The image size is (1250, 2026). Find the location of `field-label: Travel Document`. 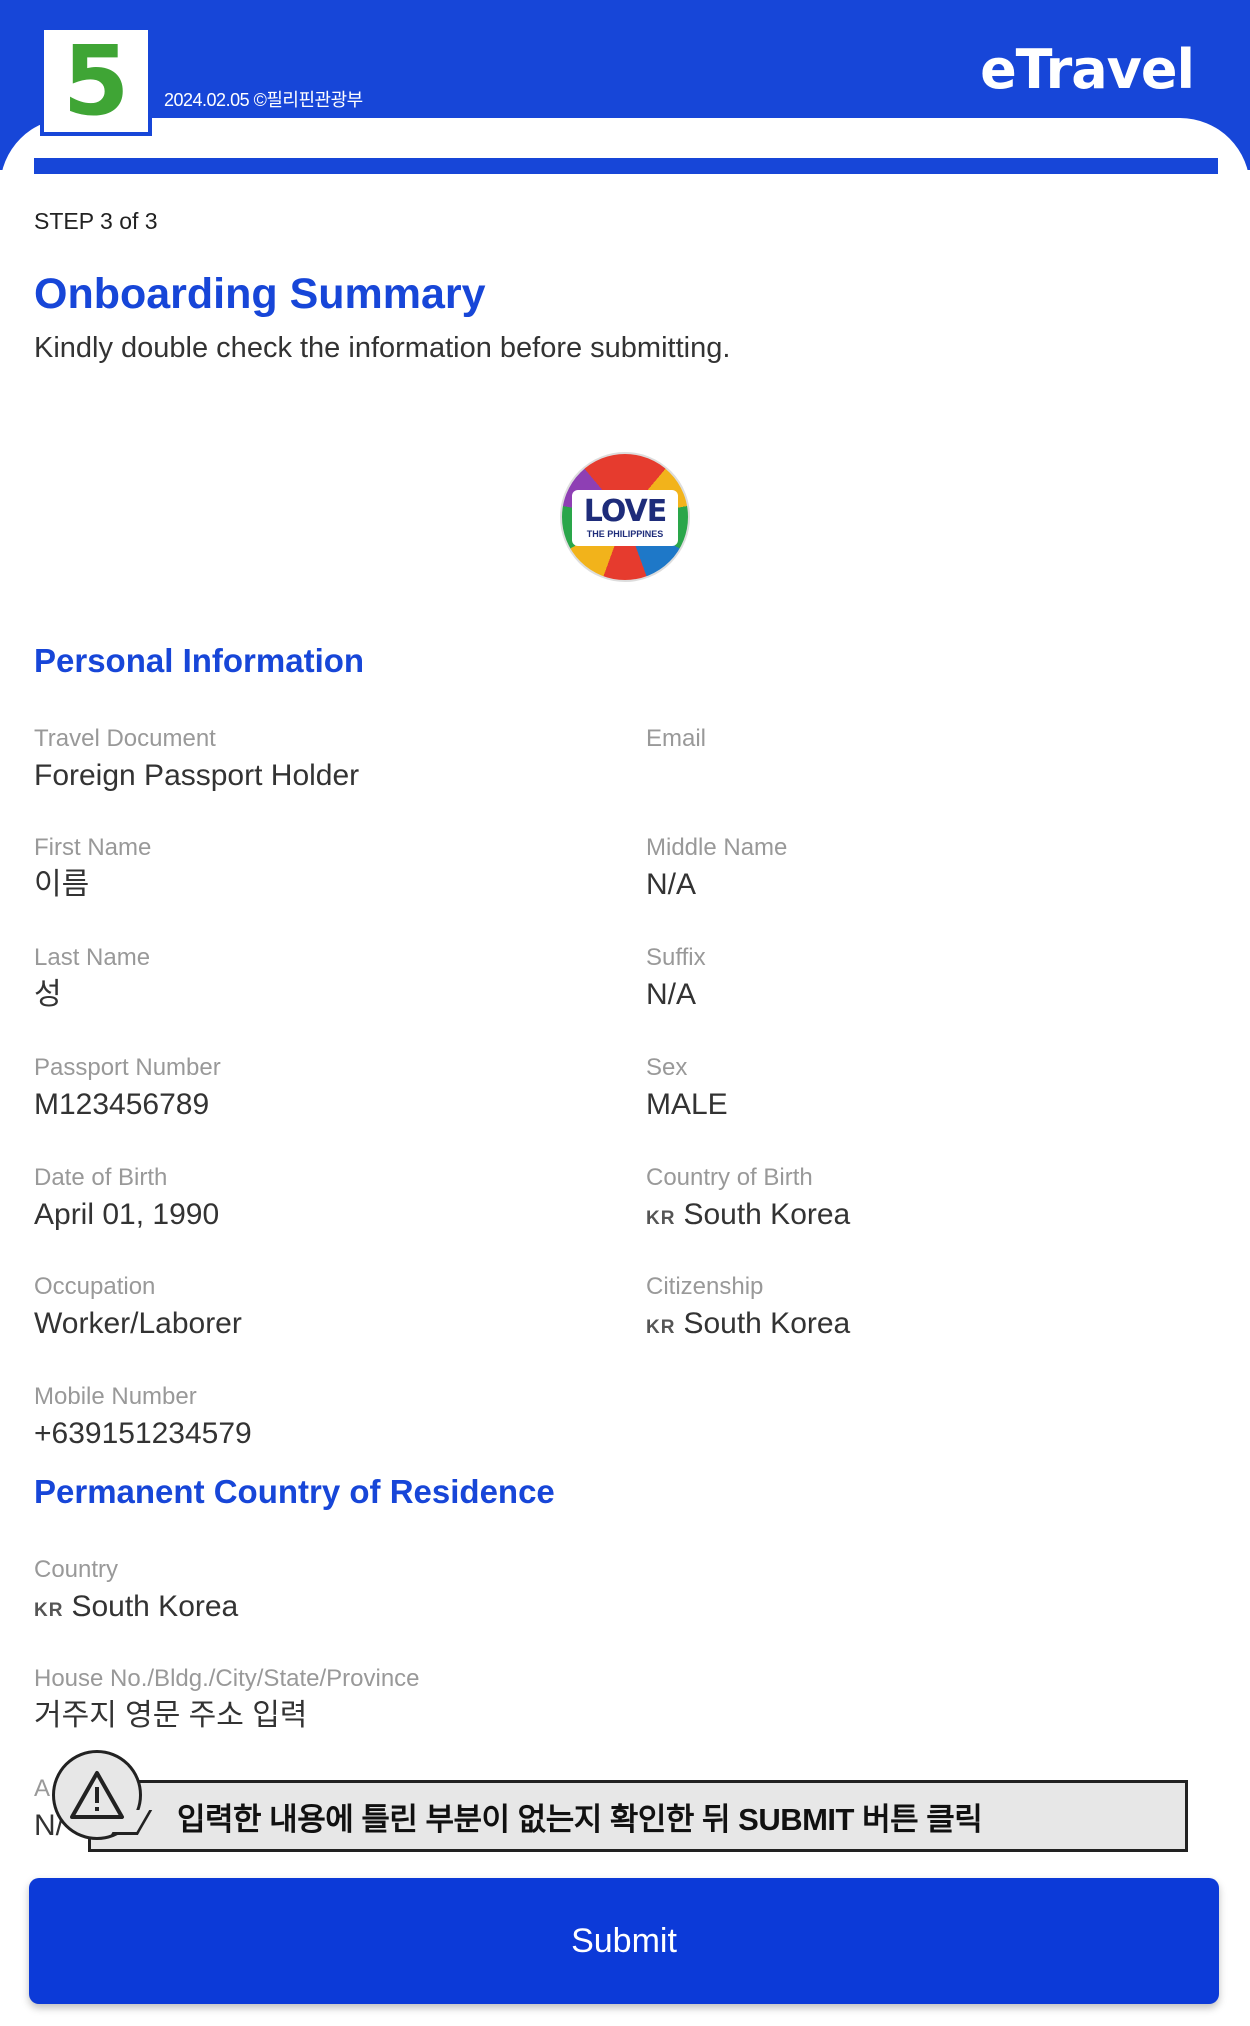

field-label: Travel Document is located at coordinates (125, 738).